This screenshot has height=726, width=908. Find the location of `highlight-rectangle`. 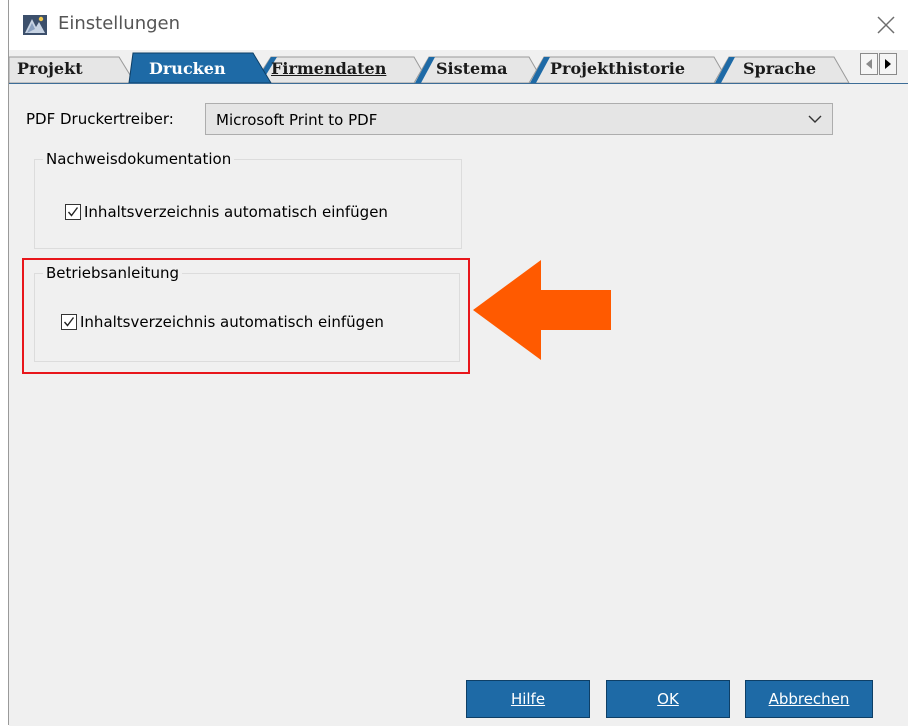

highlight-rectangle is located at coordinates (246, 316).